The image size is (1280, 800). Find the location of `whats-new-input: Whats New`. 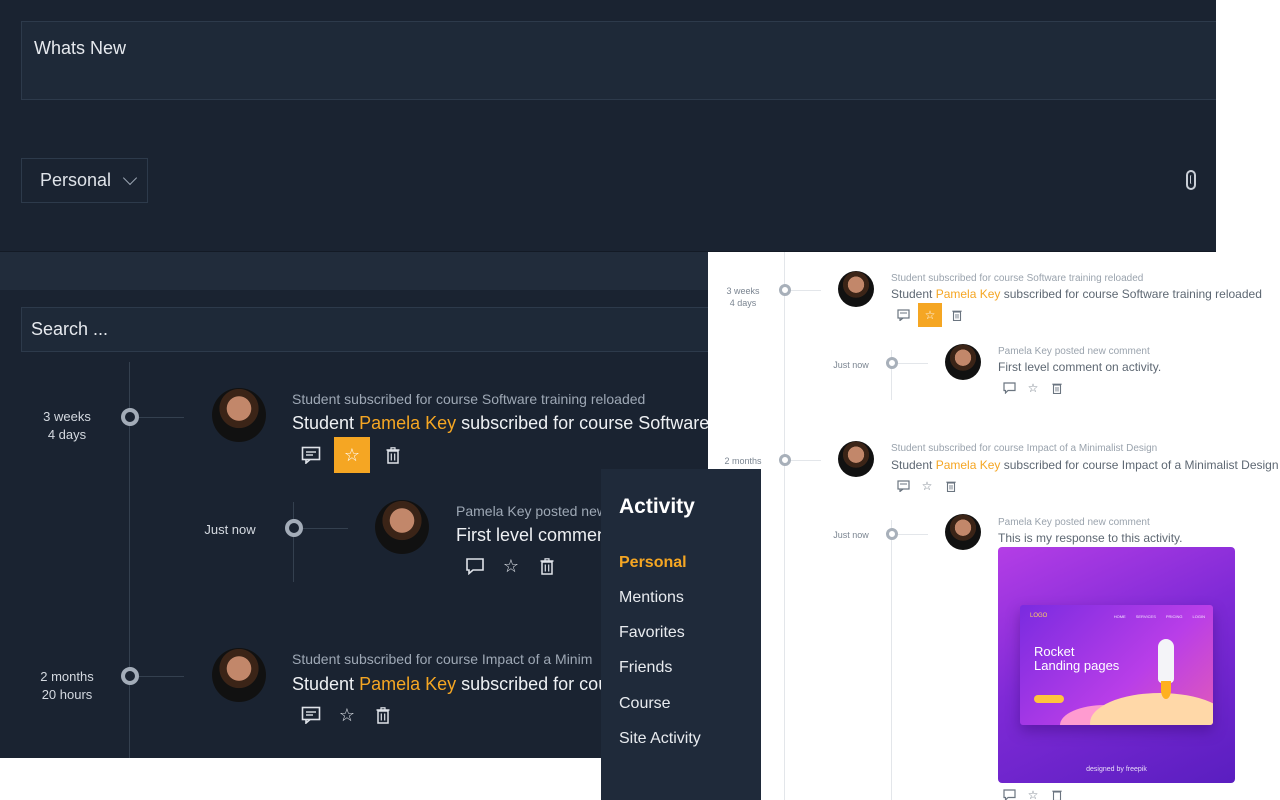

whats-new-input: Whats New is located at coordinates (618, 60).